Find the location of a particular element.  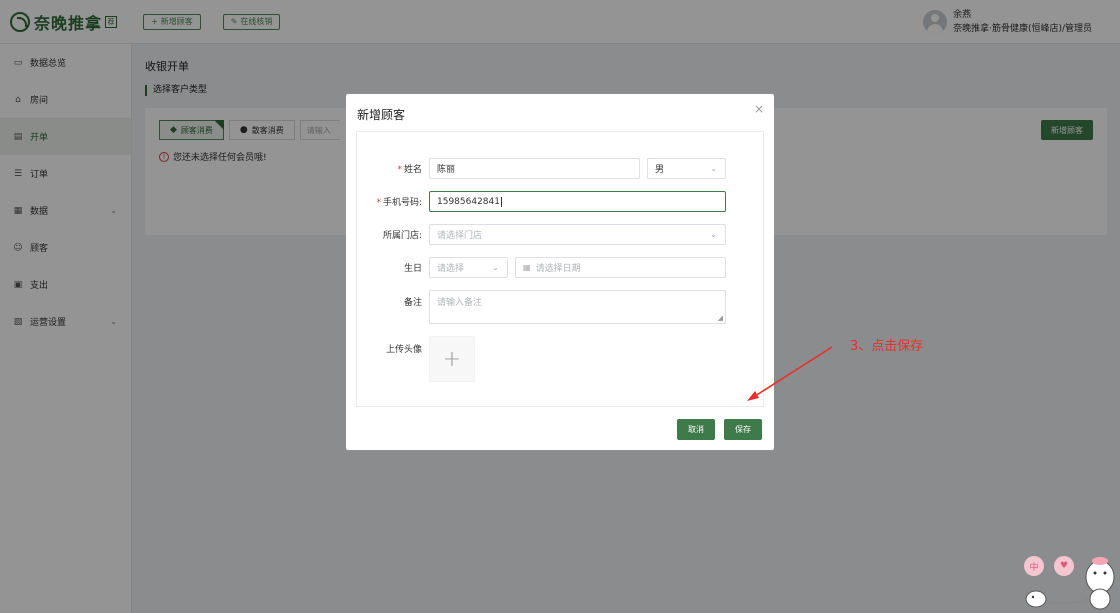

gender-select: 男 ⌄ is located at coordinates (686, 168).